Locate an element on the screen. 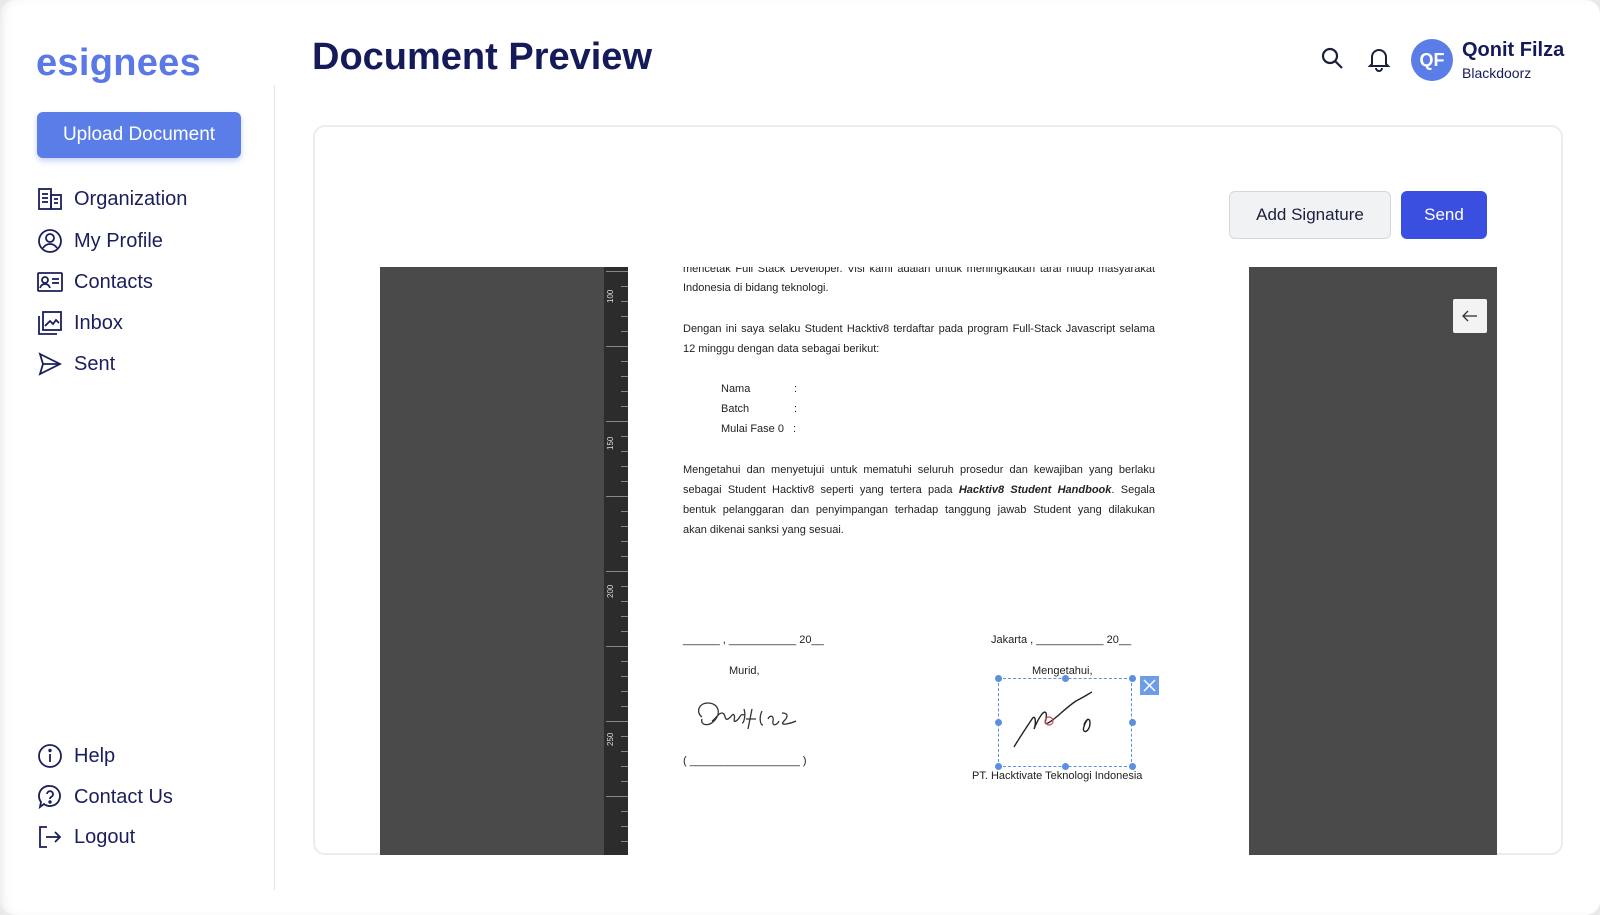 The height and width of the screenshot is (915, 1600). sidebar-item-inbox: Inbox is located at coordinates (80, 323).